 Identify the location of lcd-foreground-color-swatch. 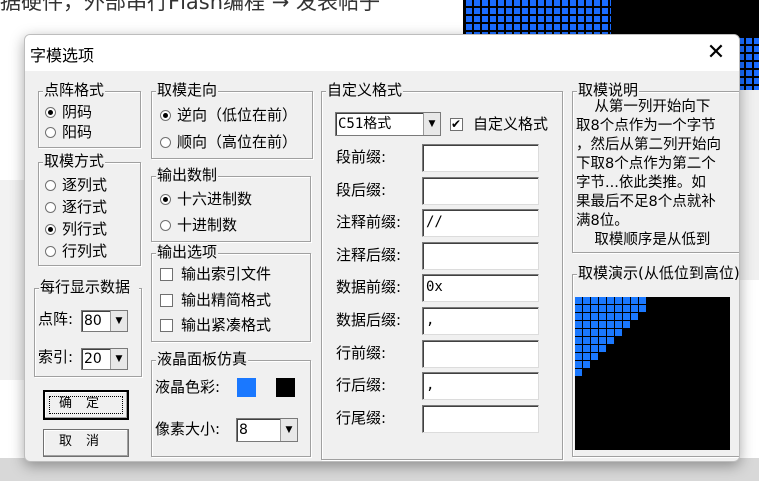
(246, 387).